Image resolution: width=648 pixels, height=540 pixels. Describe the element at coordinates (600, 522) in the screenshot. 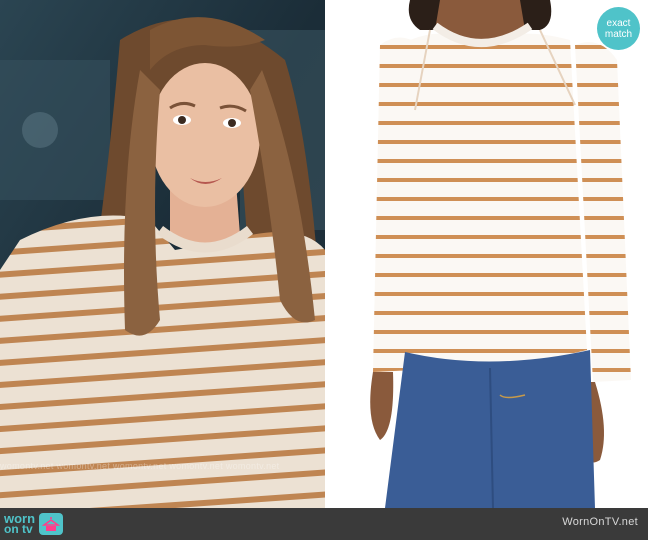

I see `site-name: WornOnTV.net` at that location.